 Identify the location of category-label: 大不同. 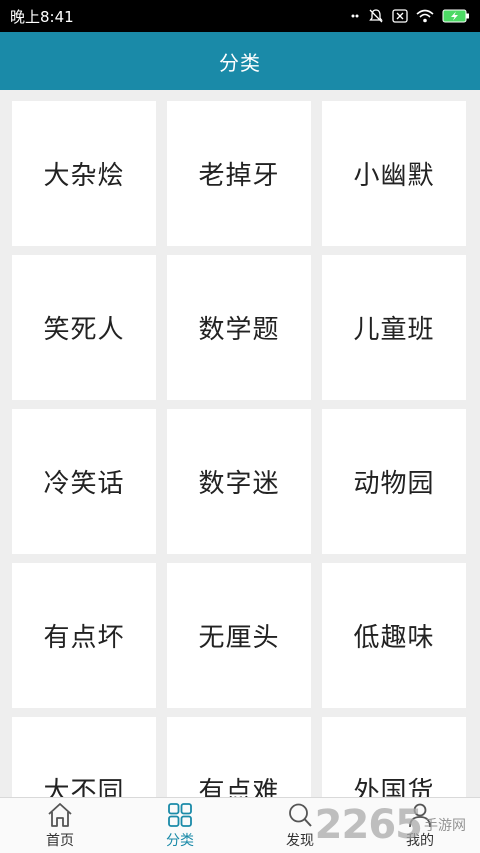
(84, 787).